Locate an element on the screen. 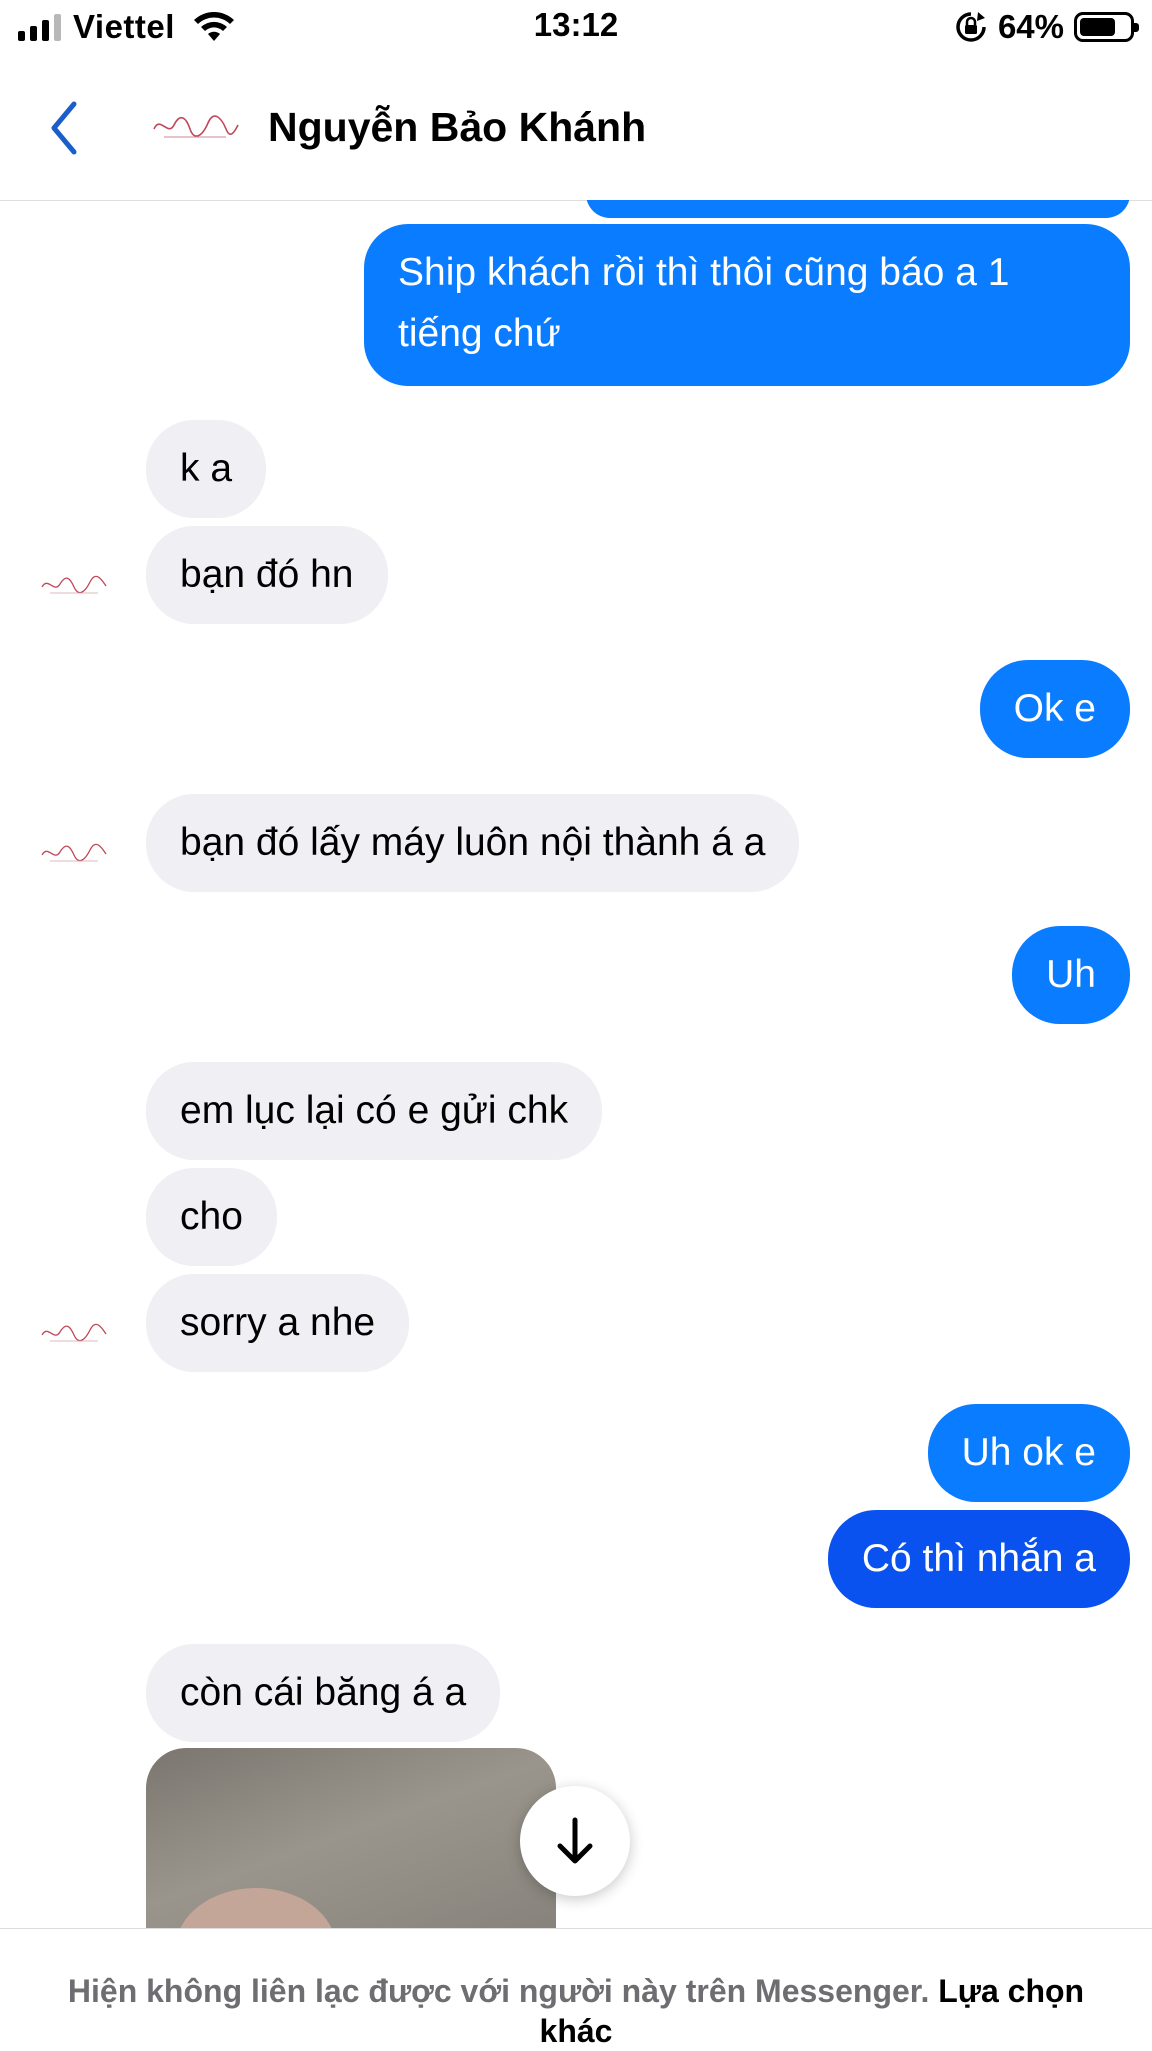  message-text: k a is located at coordinates (206, 468).